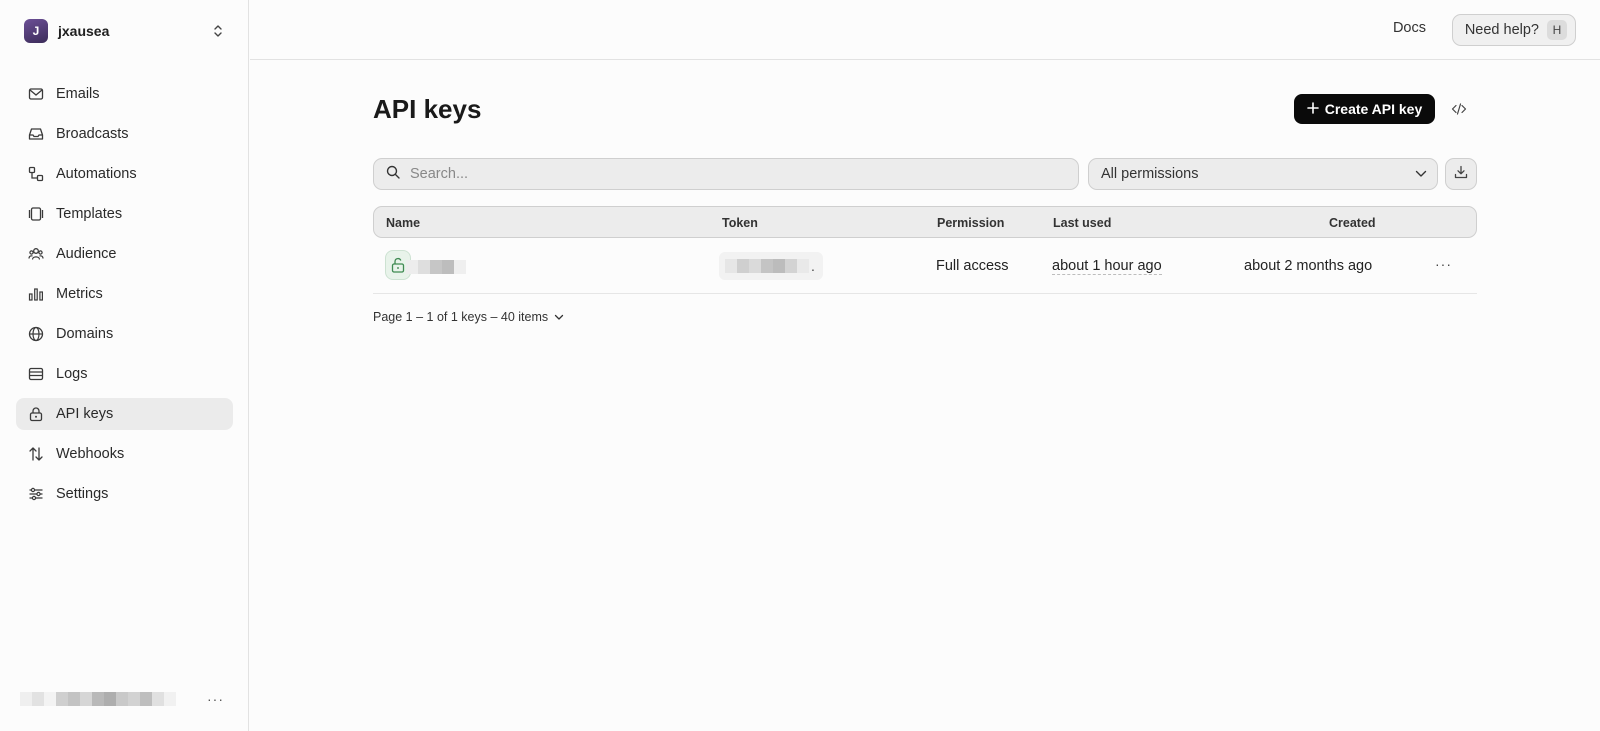 The image size is (1600, 731). What do you see at coordinates (461, 317) in the screenshot?
I see `pagination-summary: Page 1 – 1 of 1 keys – 40 items` at bounding box center [461, 317].